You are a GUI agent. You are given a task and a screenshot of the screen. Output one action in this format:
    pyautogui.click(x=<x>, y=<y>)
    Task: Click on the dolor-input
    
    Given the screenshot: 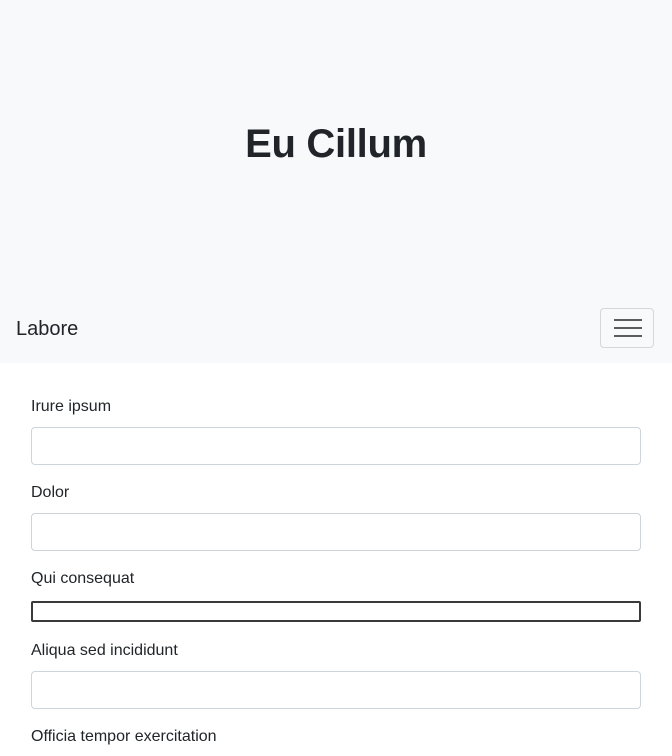 What is the action you would take?
    pyautogui.click(x=336, y=532)
    